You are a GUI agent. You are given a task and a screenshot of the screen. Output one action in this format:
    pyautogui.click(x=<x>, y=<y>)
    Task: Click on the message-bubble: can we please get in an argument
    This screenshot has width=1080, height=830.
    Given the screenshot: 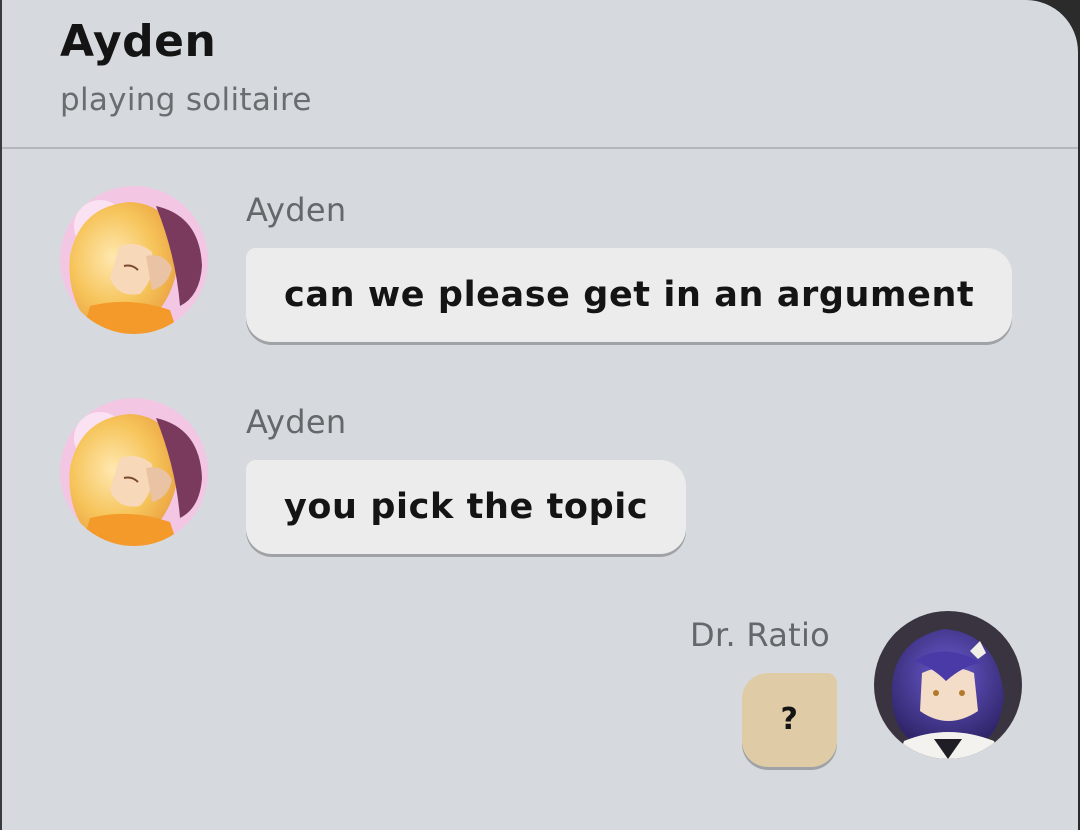 What is the action you would take?
    pyautogui.click(x=629, y=295)
    